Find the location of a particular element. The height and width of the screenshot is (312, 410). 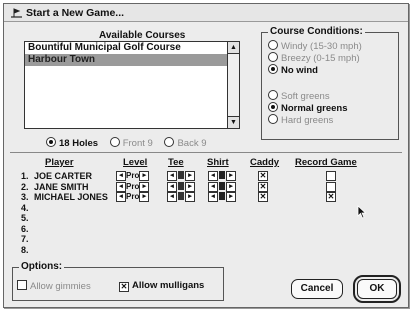

col-caddy: Caddy is located at coordinates (265, 162).